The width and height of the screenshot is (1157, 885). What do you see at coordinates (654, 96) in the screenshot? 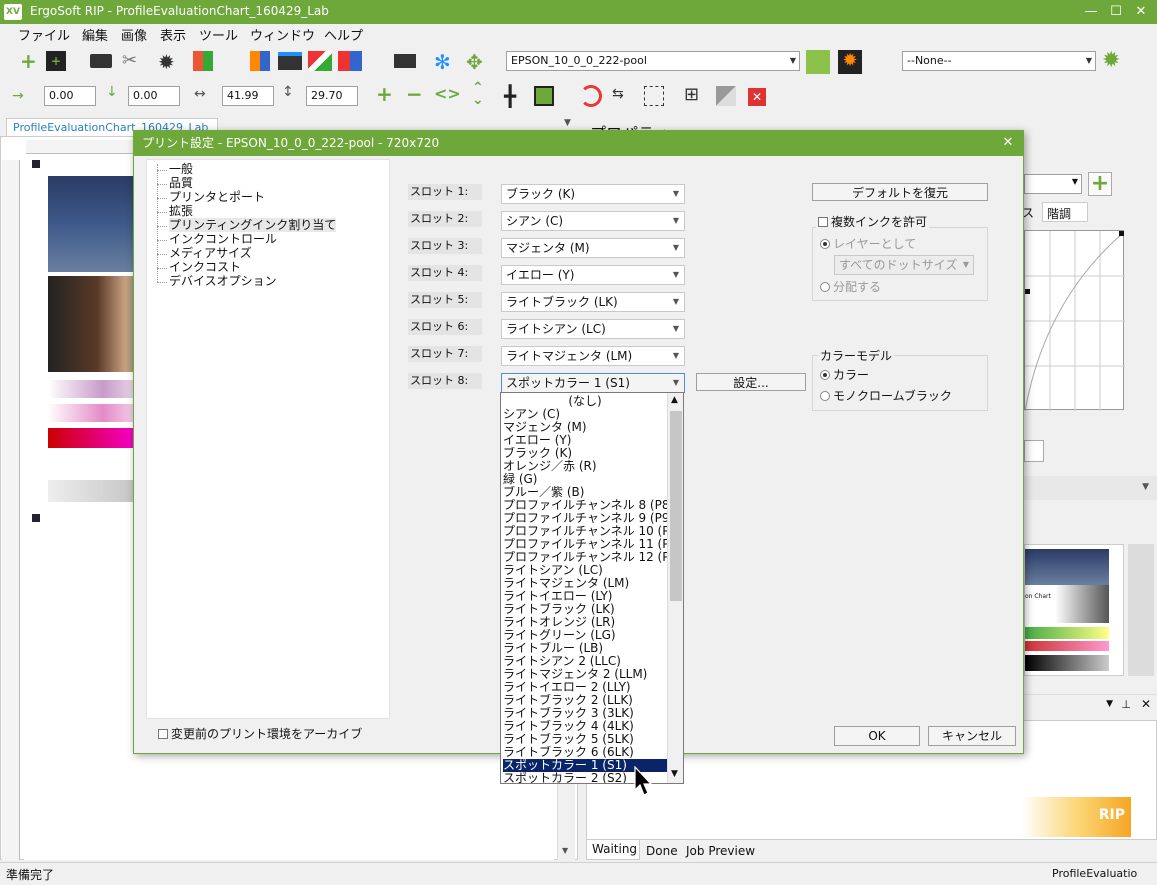
I see `crop-icon` at bounding box center [654, 96].